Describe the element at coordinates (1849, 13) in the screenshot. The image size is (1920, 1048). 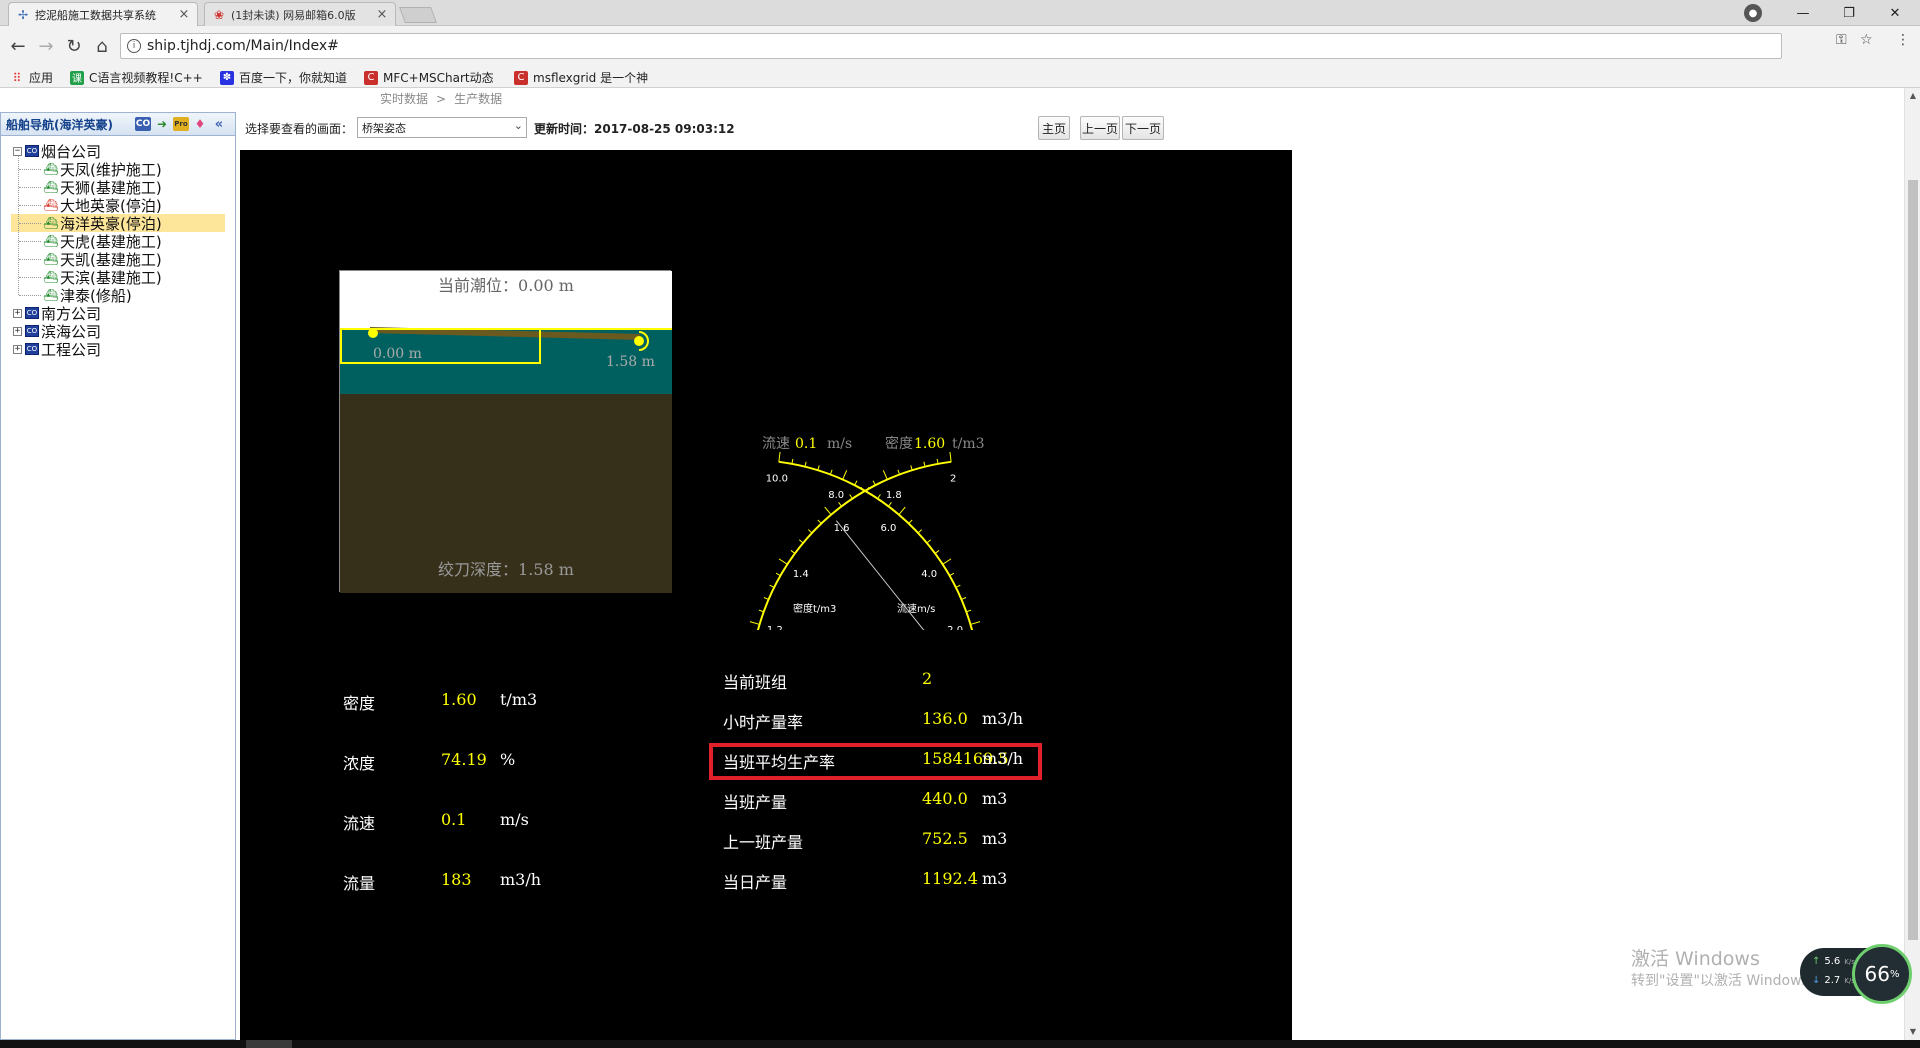
I see `restore-button: ❐` at that location.